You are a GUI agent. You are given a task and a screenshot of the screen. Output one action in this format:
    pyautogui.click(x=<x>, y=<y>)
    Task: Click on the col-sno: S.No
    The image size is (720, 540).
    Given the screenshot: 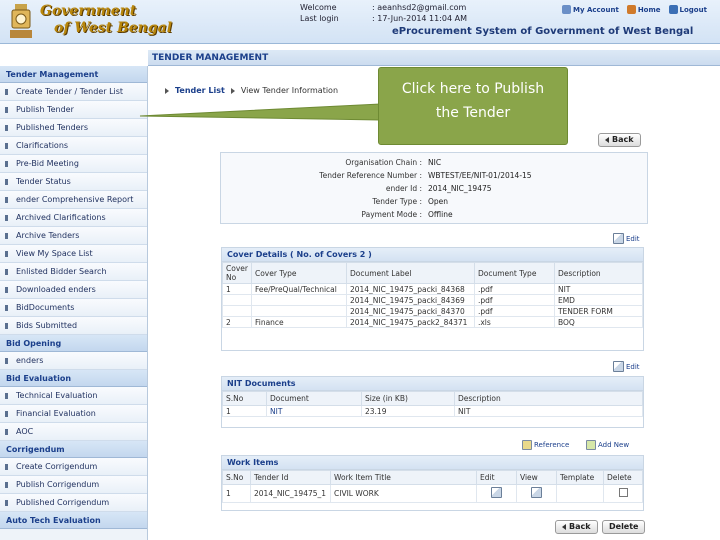 What is the action you would take?
    pyautogui.click(x=236, y=477)
    